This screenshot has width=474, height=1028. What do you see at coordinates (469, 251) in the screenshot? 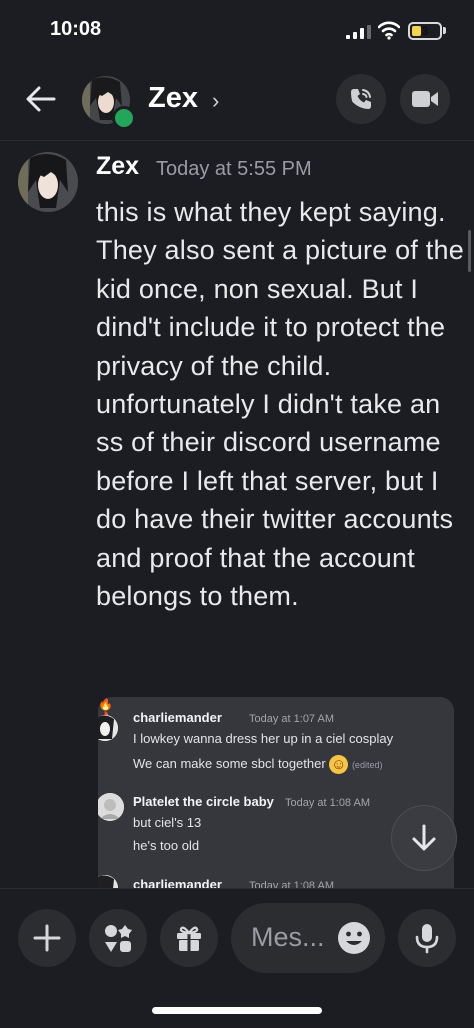
I see `scrollbar-thumb` at bounding box center [469, 251].